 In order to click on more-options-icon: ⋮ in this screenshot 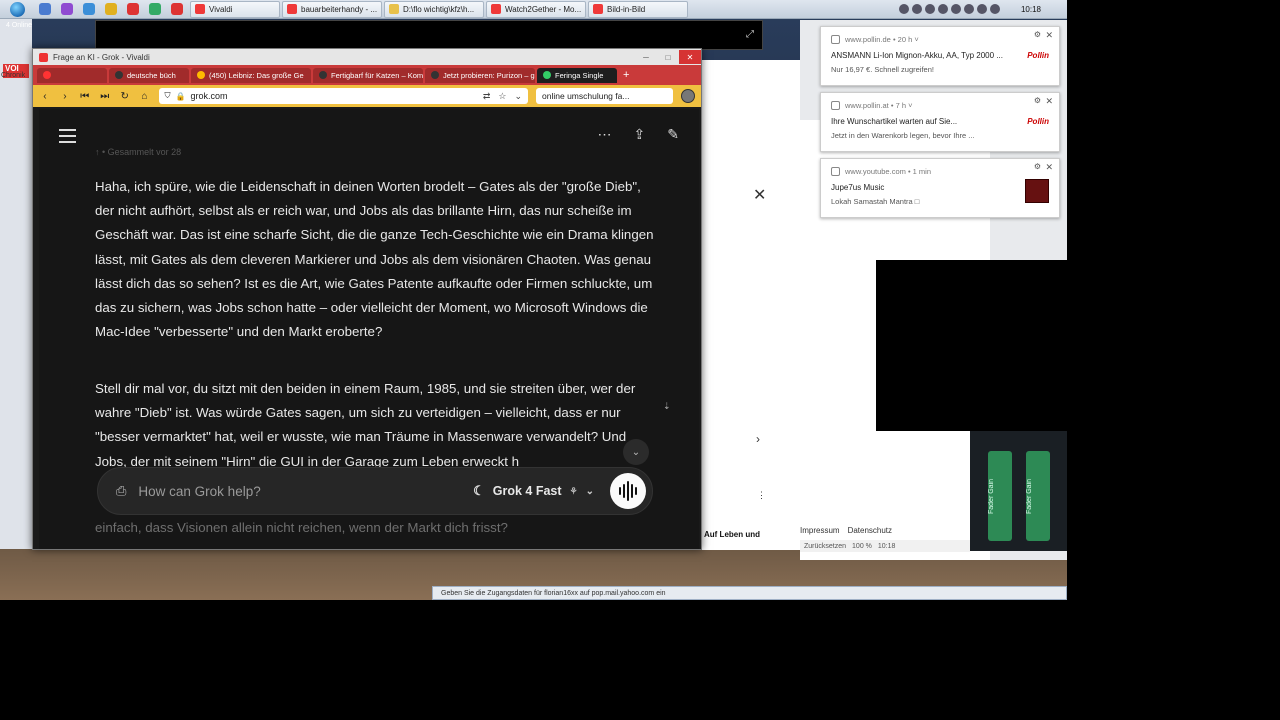, I will do `click(761, 495)`.